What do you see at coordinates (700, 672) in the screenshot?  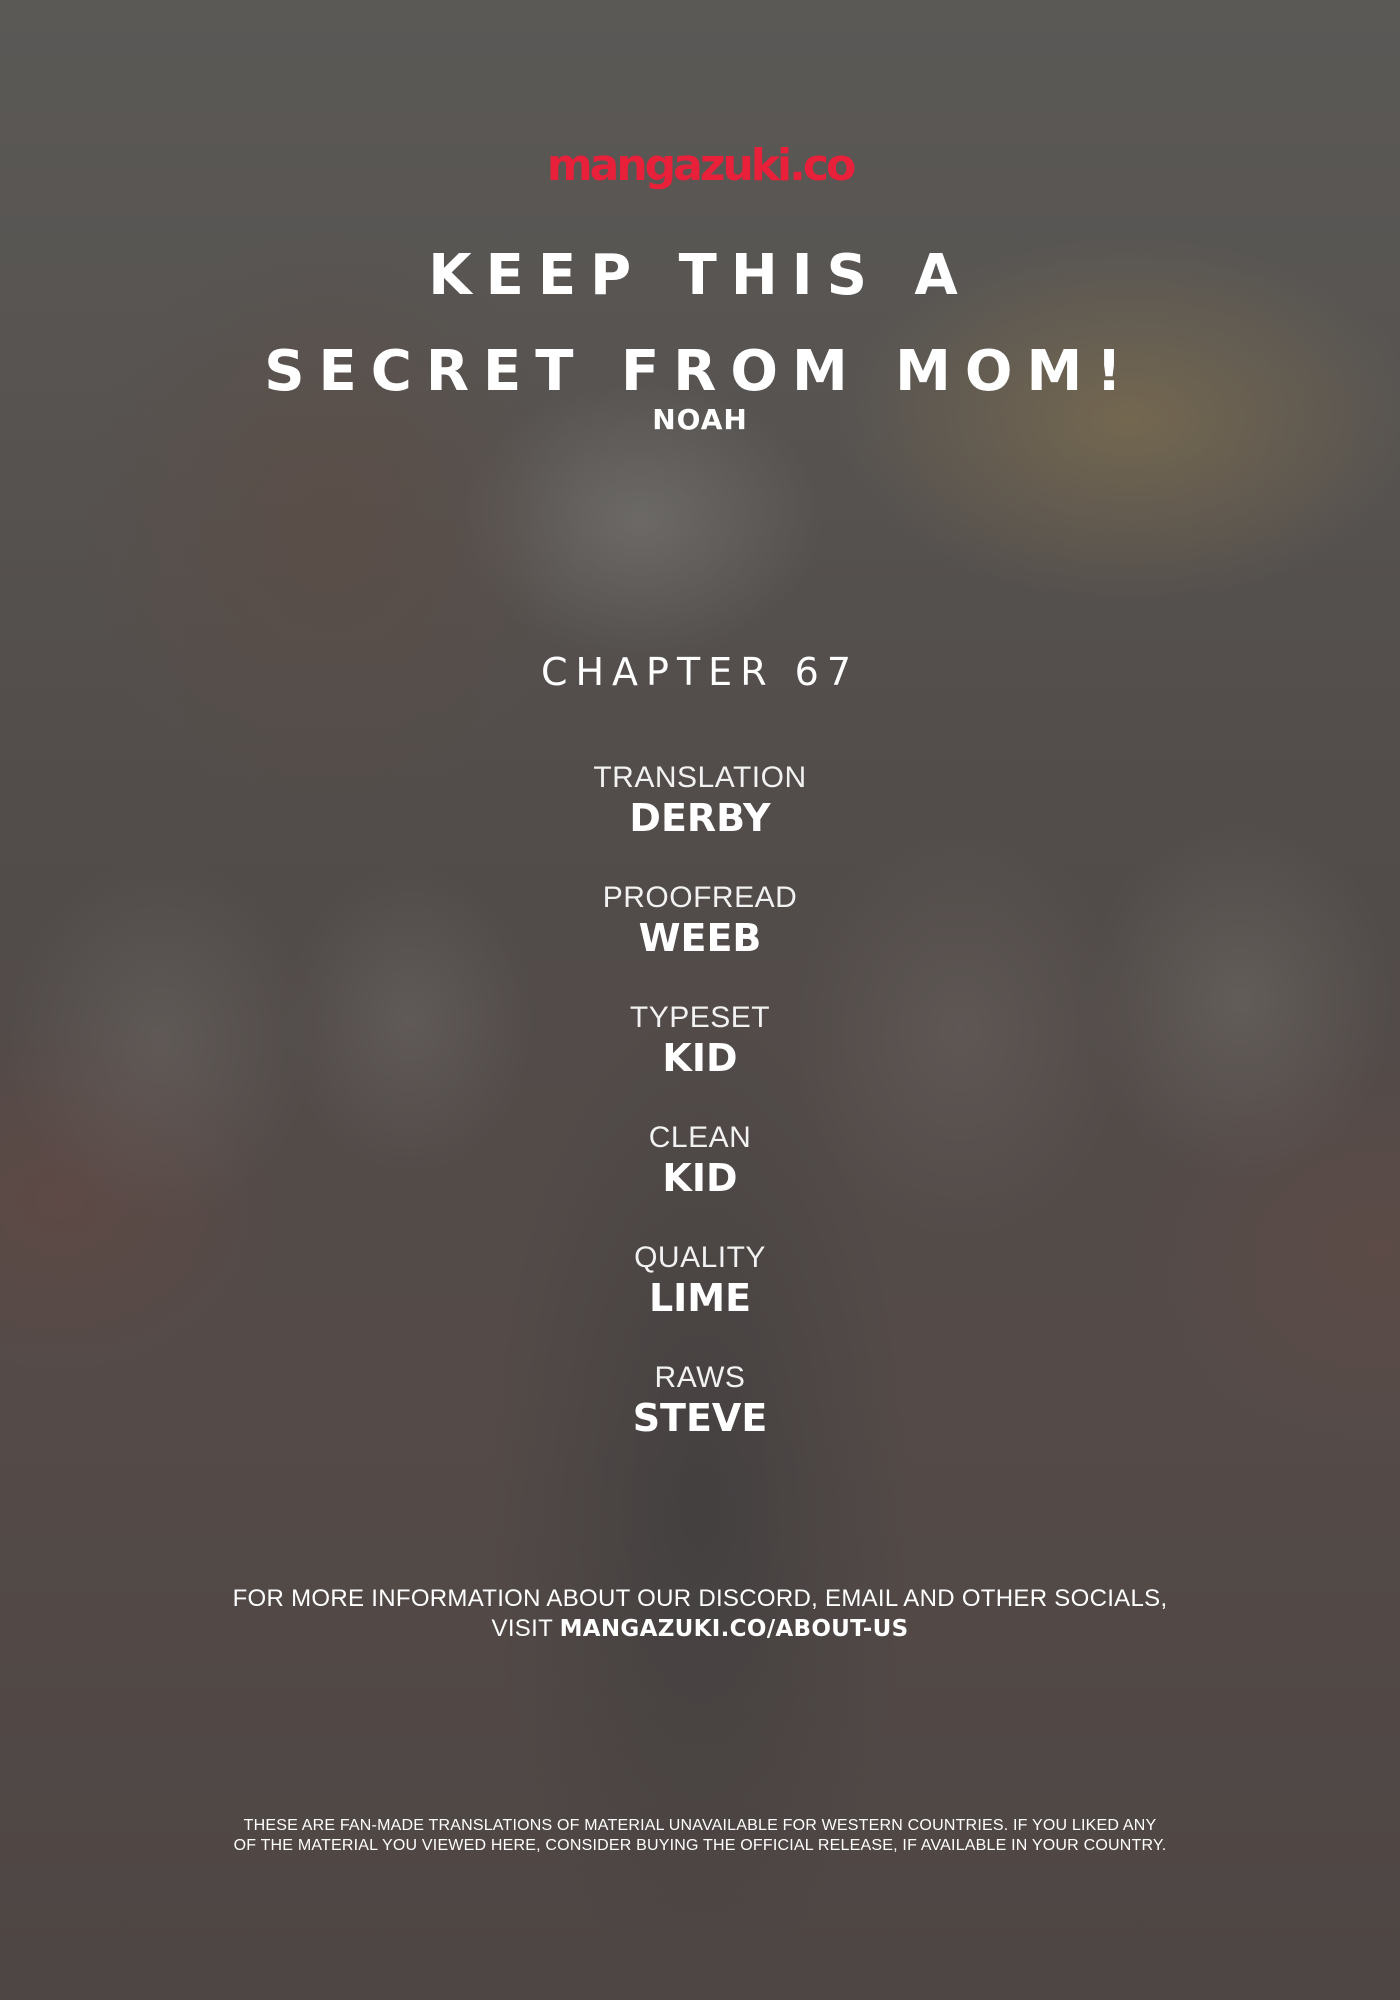 I see `chapter-number: CHAPTER 67` at bounding box center [700, 672].